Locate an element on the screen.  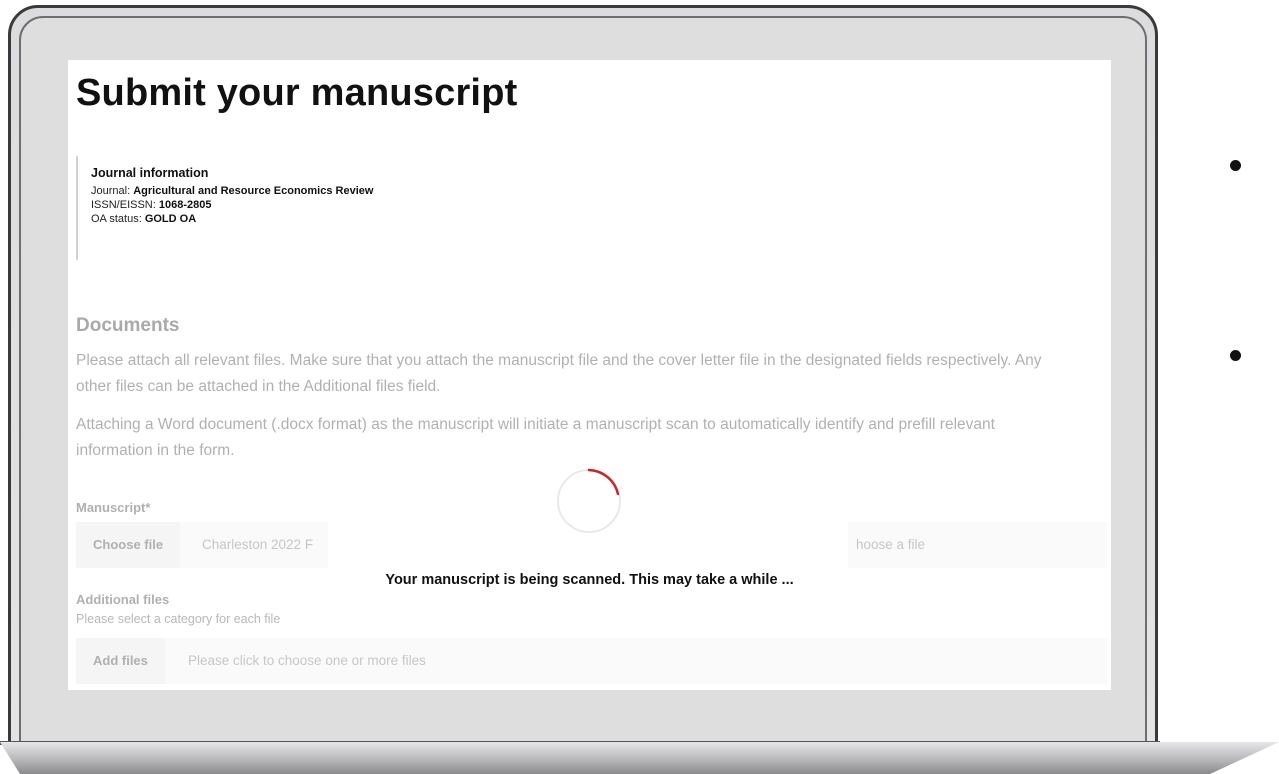
oa-status-label: OA status: is located at coordinates (116, 219).